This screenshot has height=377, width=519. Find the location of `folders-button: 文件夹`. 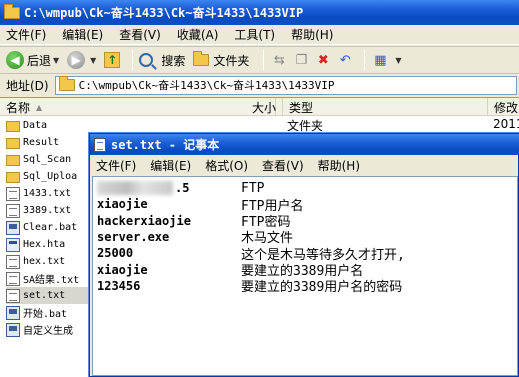

folders-button: 文件夹 is located at coordinates (221, 60).